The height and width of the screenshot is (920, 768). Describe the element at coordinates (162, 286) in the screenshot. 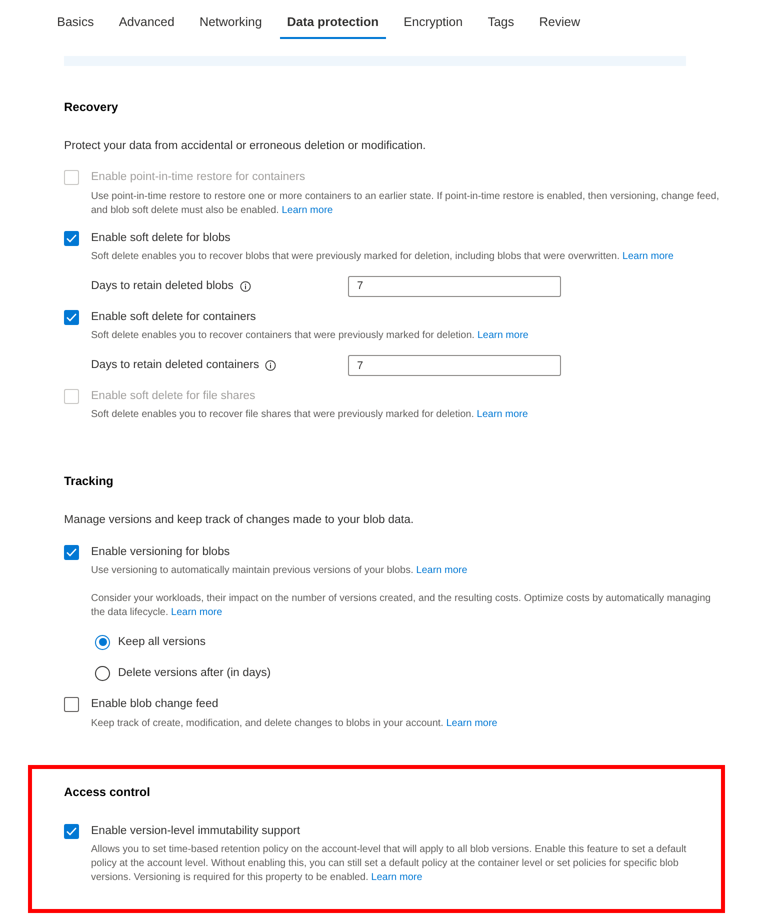

I see `field-label: Days to retain deleted blobs` at that location.